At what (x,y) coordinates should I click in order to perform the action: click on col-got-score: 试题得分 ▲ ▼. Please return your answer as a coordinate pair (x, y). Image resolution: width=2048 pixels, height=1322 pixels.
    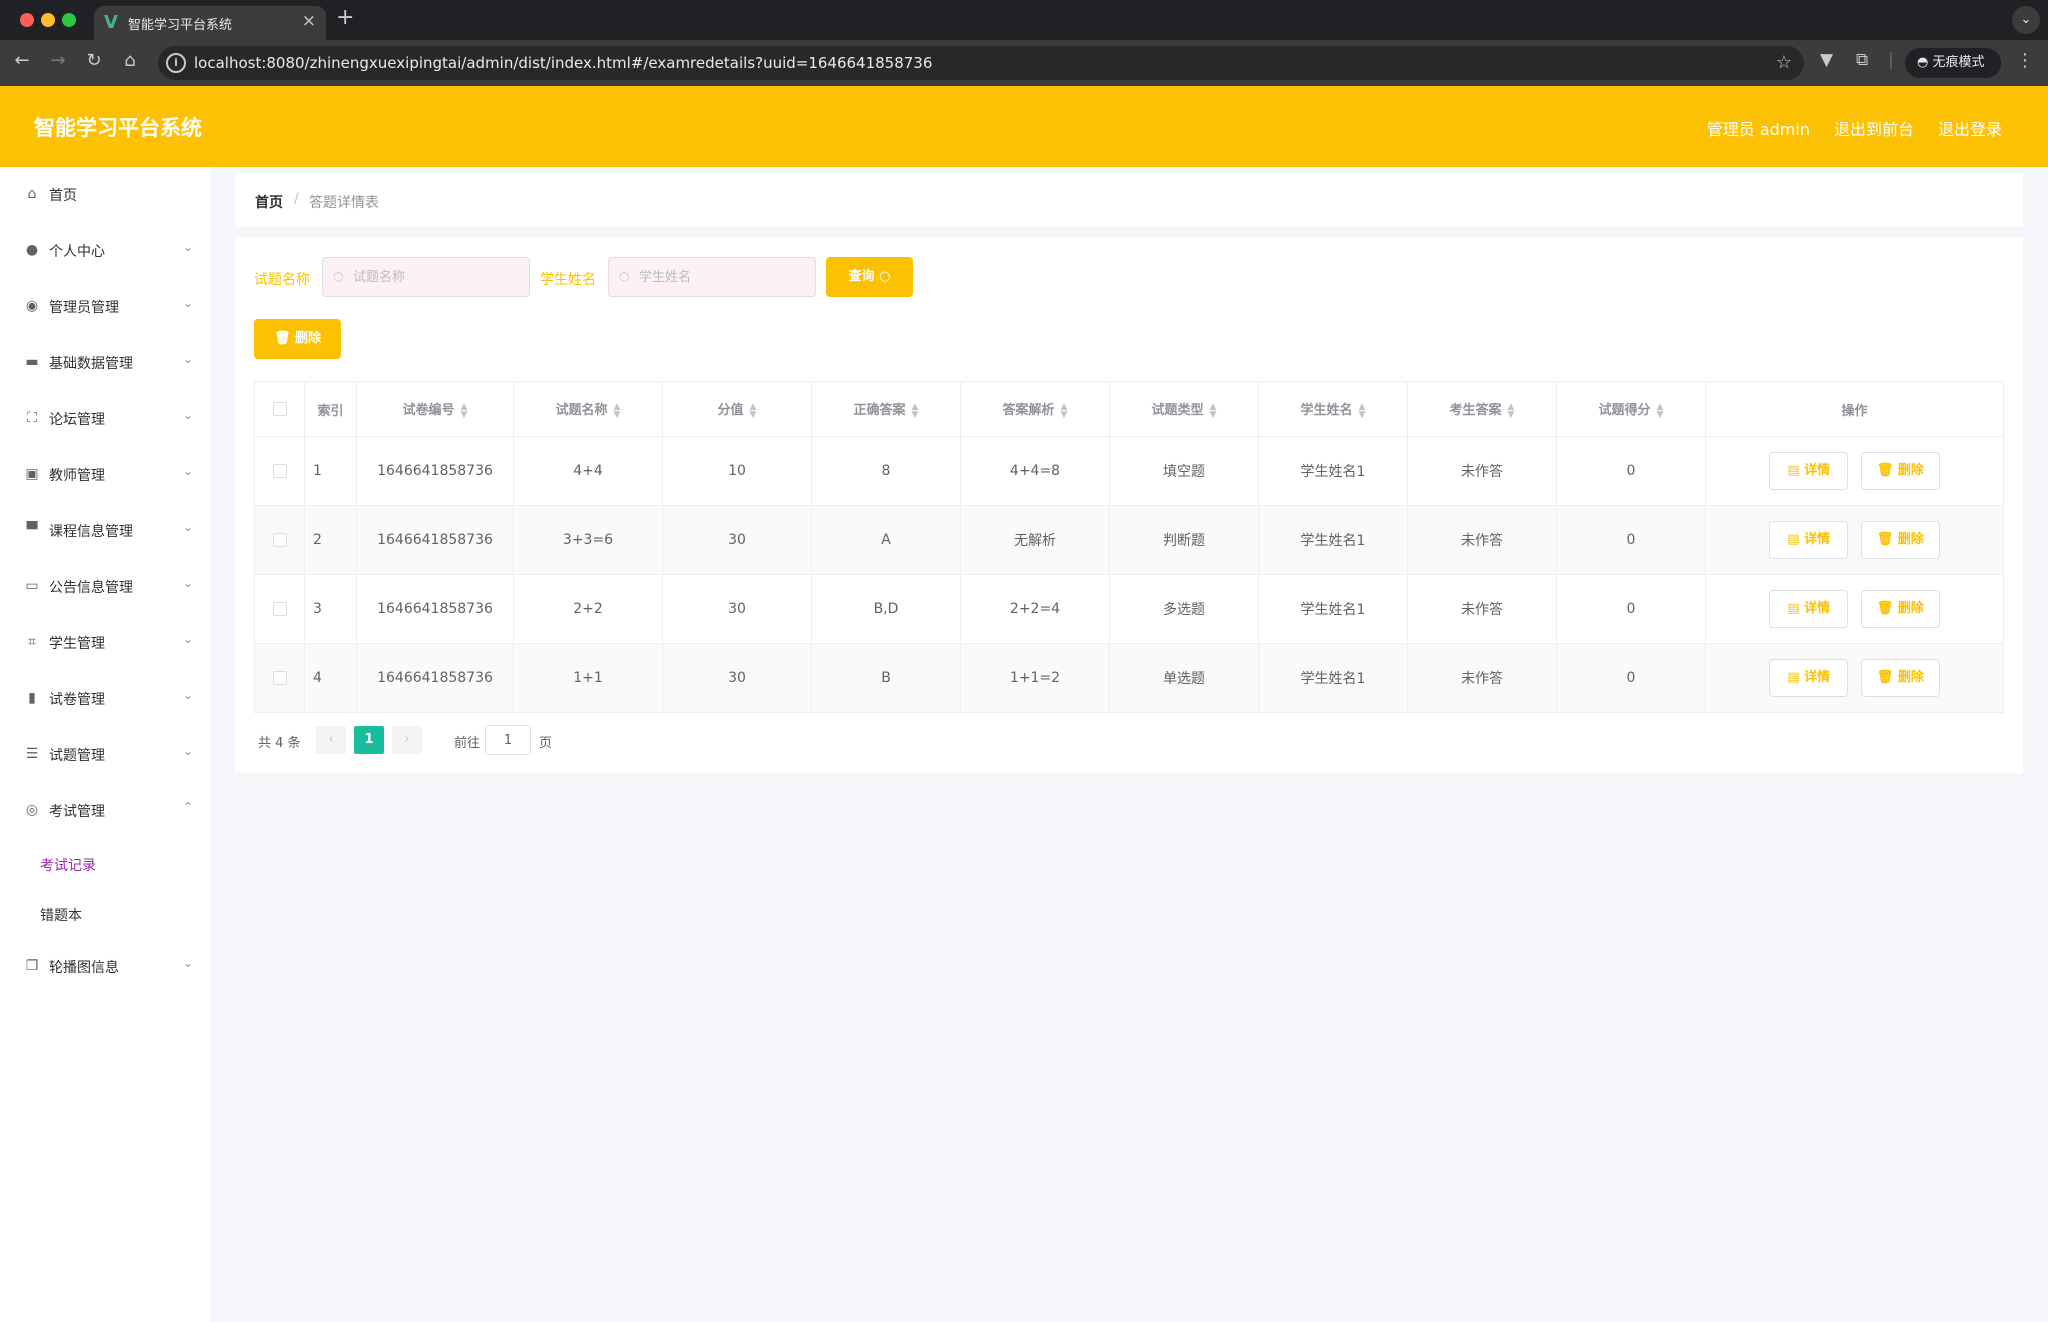
    Looking at the image, I should click on (1631, 409).